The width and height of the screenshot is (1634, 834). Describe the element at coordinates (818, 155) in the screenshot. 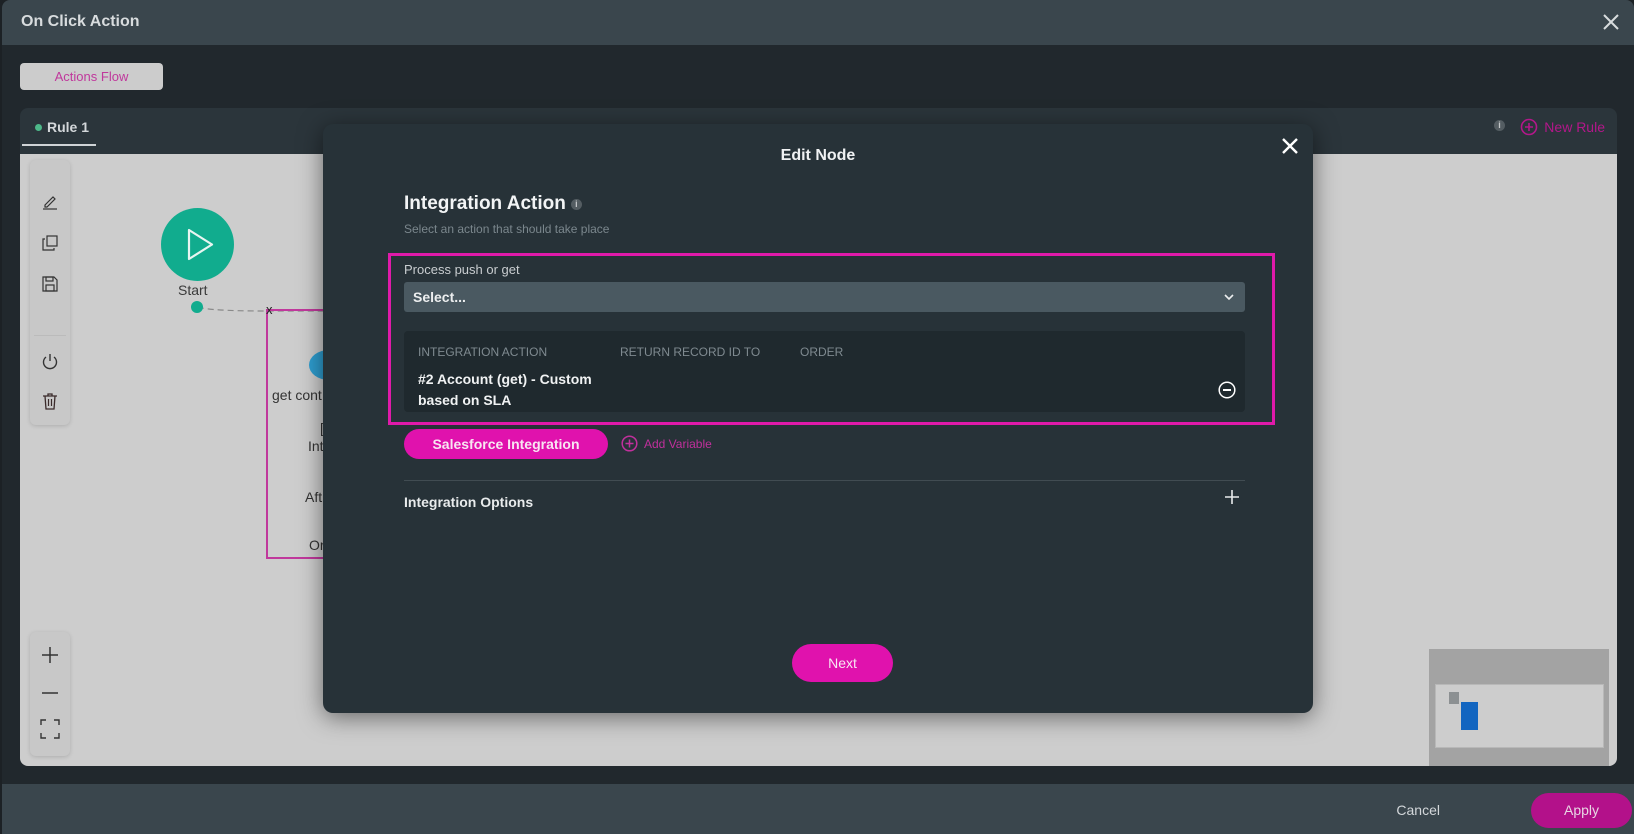

I see `modal-title: Edit Node` at that location.